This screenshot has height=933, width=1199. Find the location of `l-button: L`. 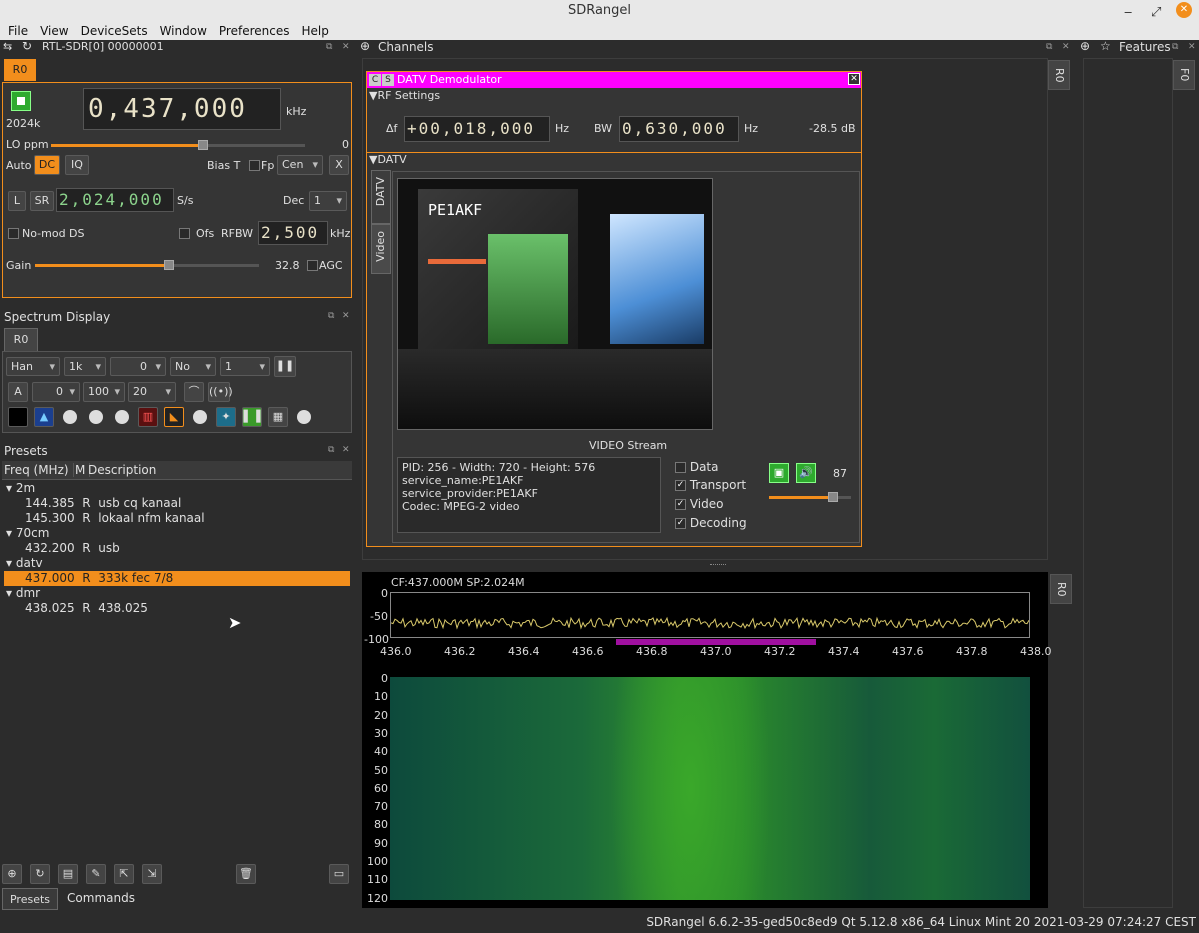

l-button: L is located at coordinates (17, 201).